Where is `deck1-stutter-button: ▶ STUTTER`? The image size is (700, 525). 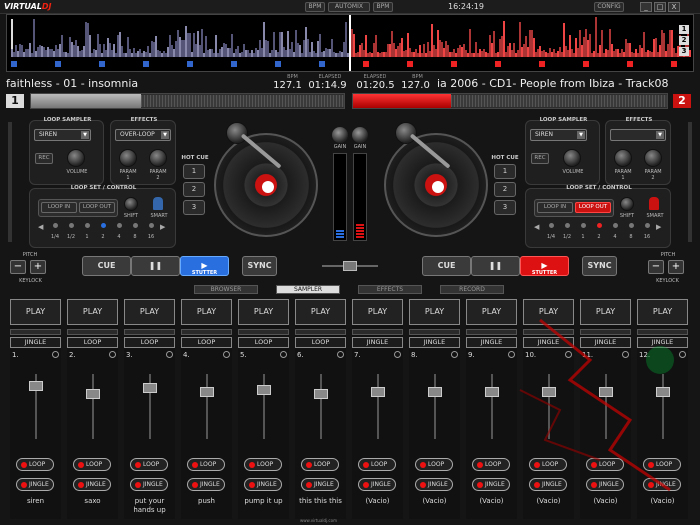 deck1-stutter-button: ▶ STUTTER is located at coordinates (204, 266).